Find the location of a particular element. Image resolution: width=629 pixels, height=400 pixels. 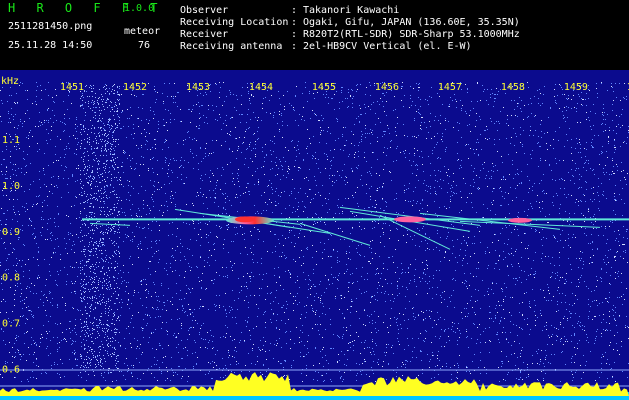

receiver-label: Receiver is located at coordinates (204, 34).